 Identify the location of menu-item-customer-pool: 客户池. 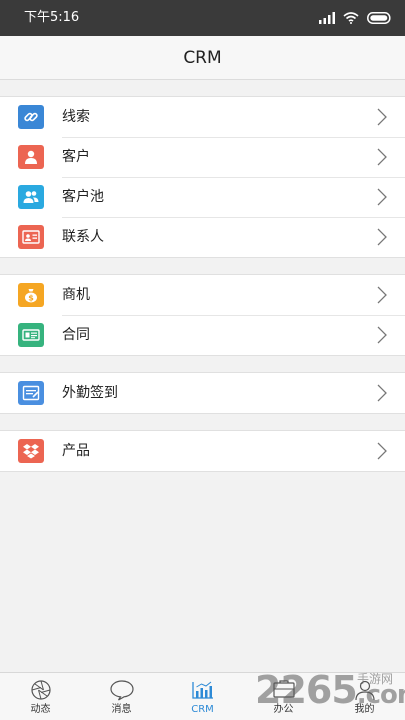
(202, 197).